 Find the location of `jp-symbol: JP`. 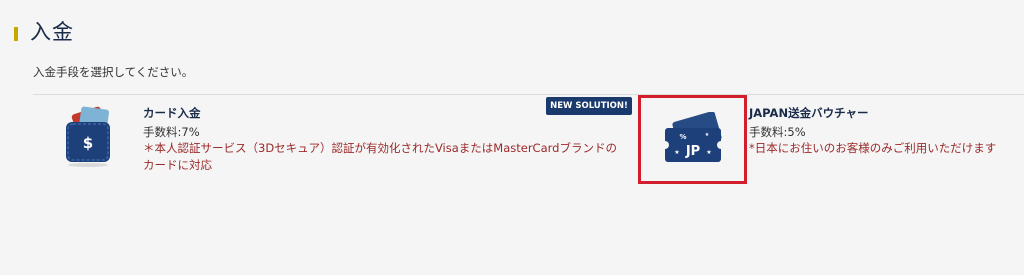

jp-symbol: JP is located at coordinates (691, 151).